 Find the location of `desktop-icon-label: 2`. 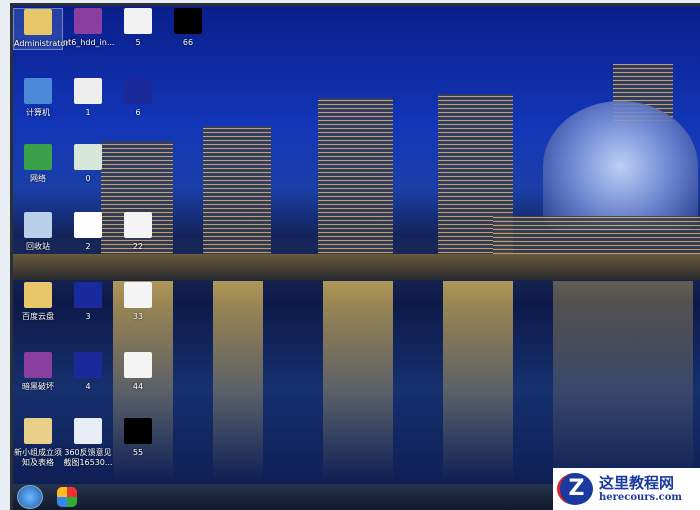

desktop-icon-label: 2 is located at coordinates (88, 246).